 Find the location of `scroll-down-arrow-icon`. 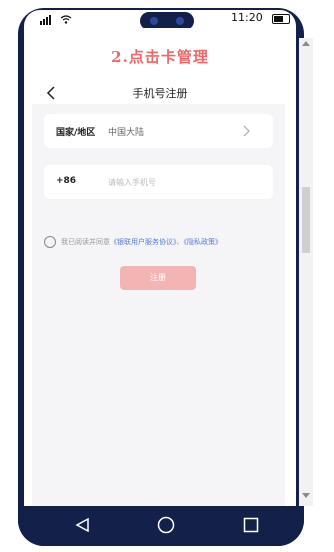

scroll-down-arrow-icon is located at coordinates (306, 496).